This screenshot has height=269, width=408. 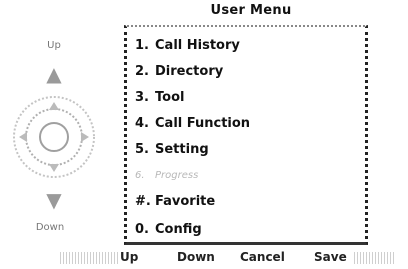 I want to click on menu-item-label: Favorite, so click(x=185, y=201).